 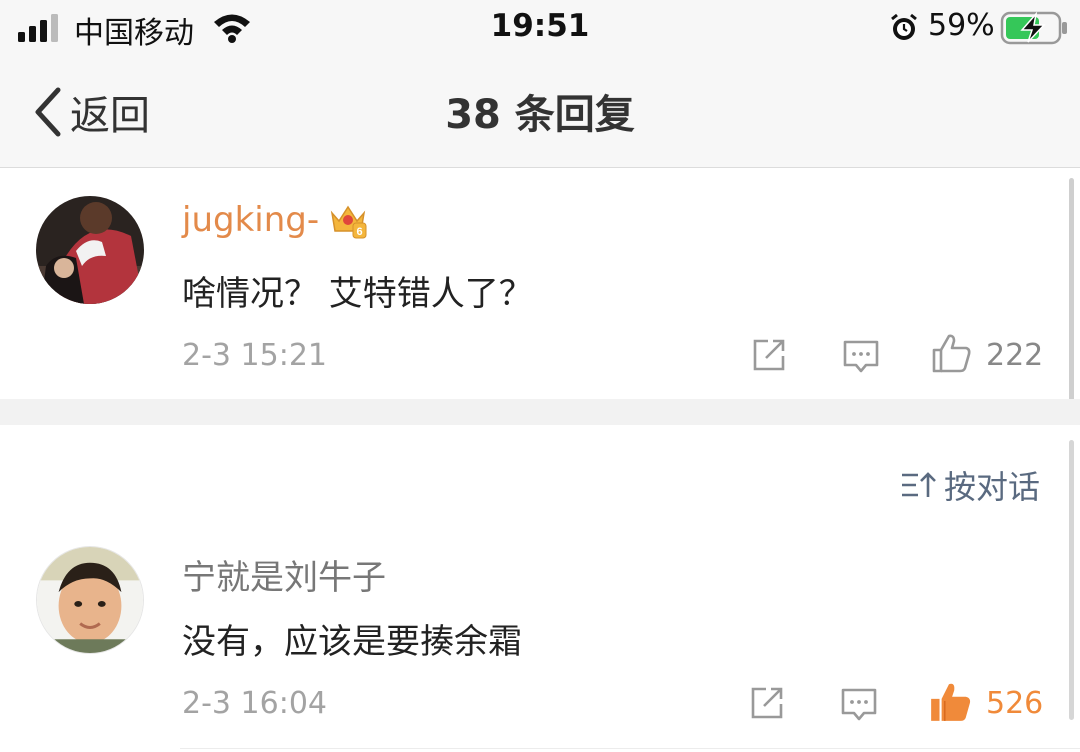 I want to click on conversation-sort-icon, so click(x=918, y=484).